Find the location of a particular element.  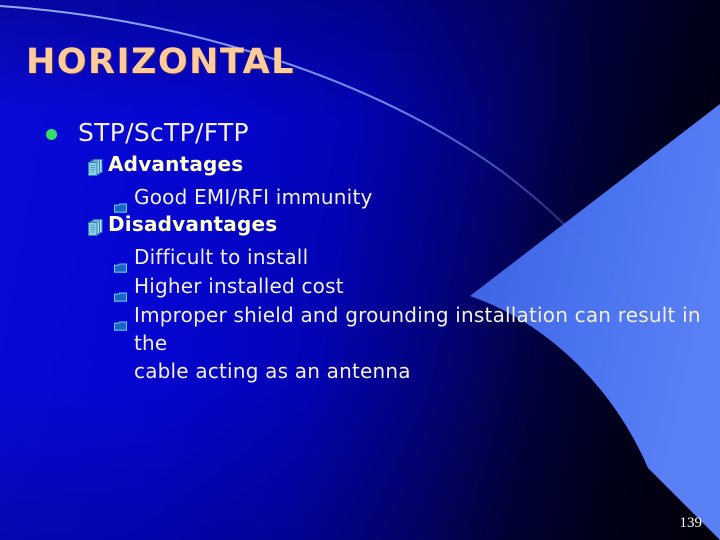

outline-item-label-continuation: cable acting as an antenna is located at coordinates (272, 371).